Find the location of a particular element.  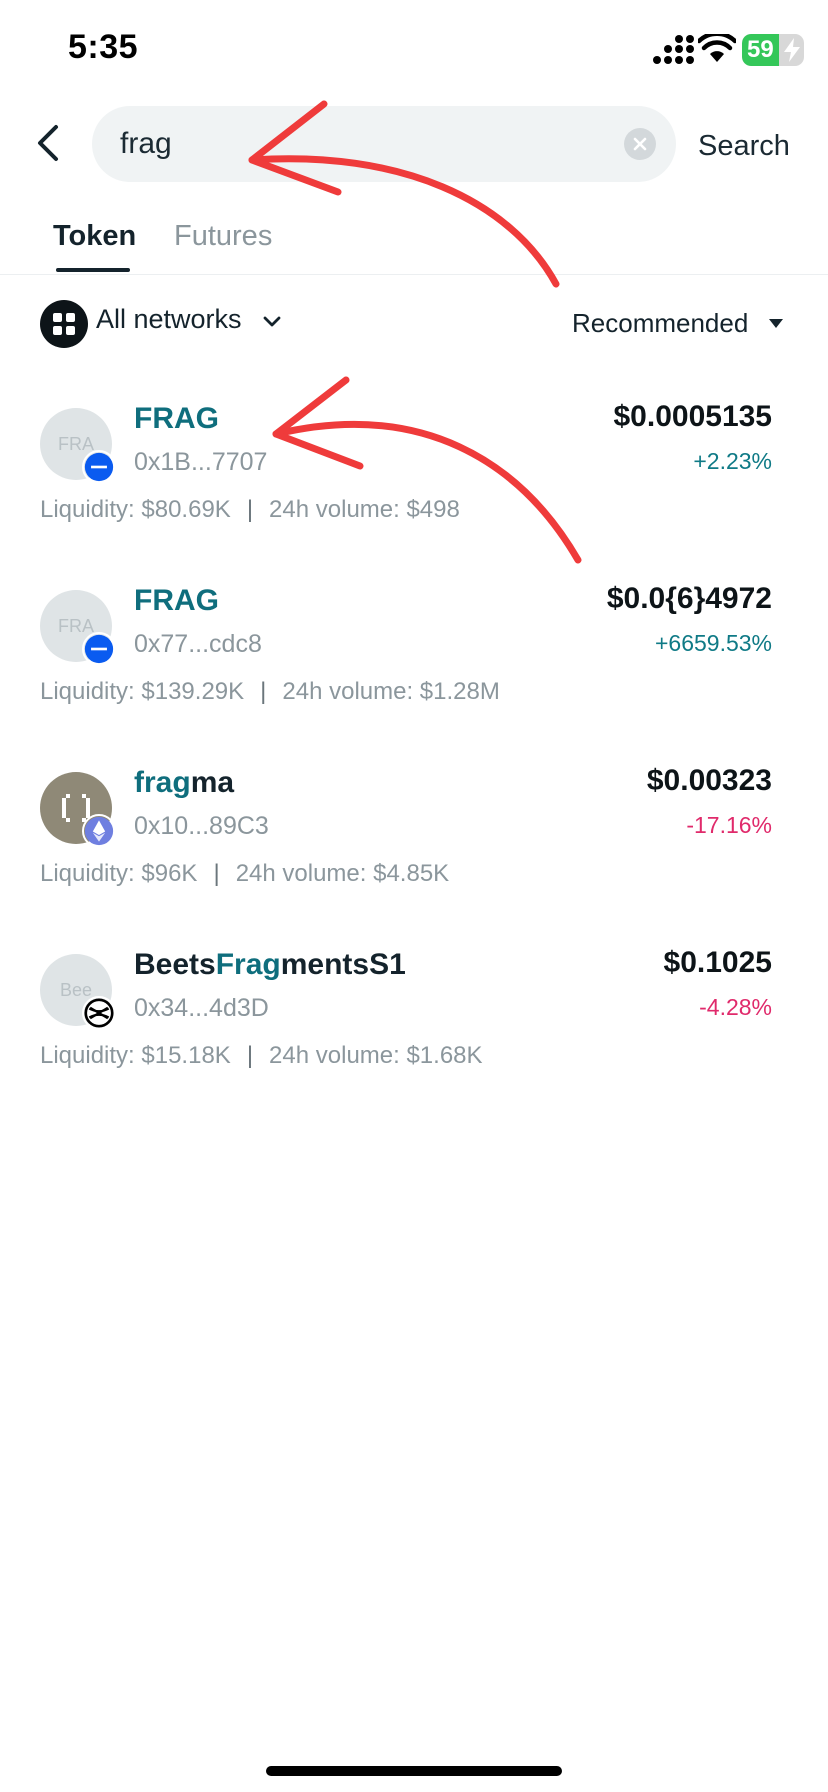

token-name-prefix: Beets is located at coordinates (175, 964).